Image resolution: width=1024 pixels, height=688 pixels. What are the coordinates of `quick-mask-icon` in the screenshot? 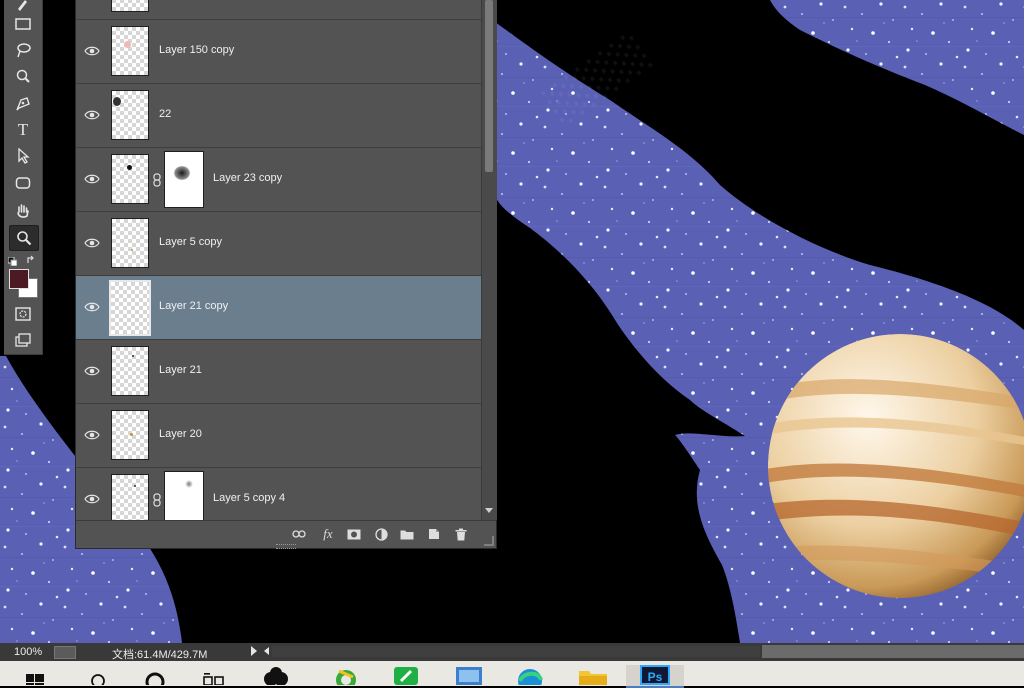 It's located at (23, 314).